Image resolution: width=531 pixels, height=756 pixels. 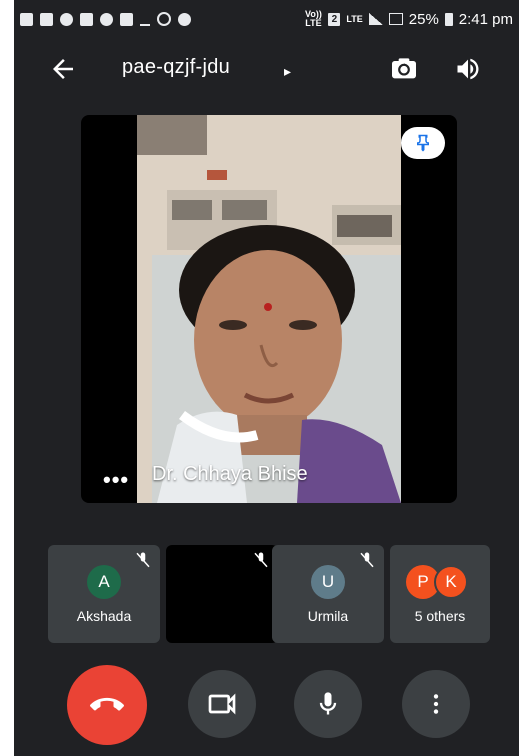 I want to click on end-call-button, so click(x=107, y=705).